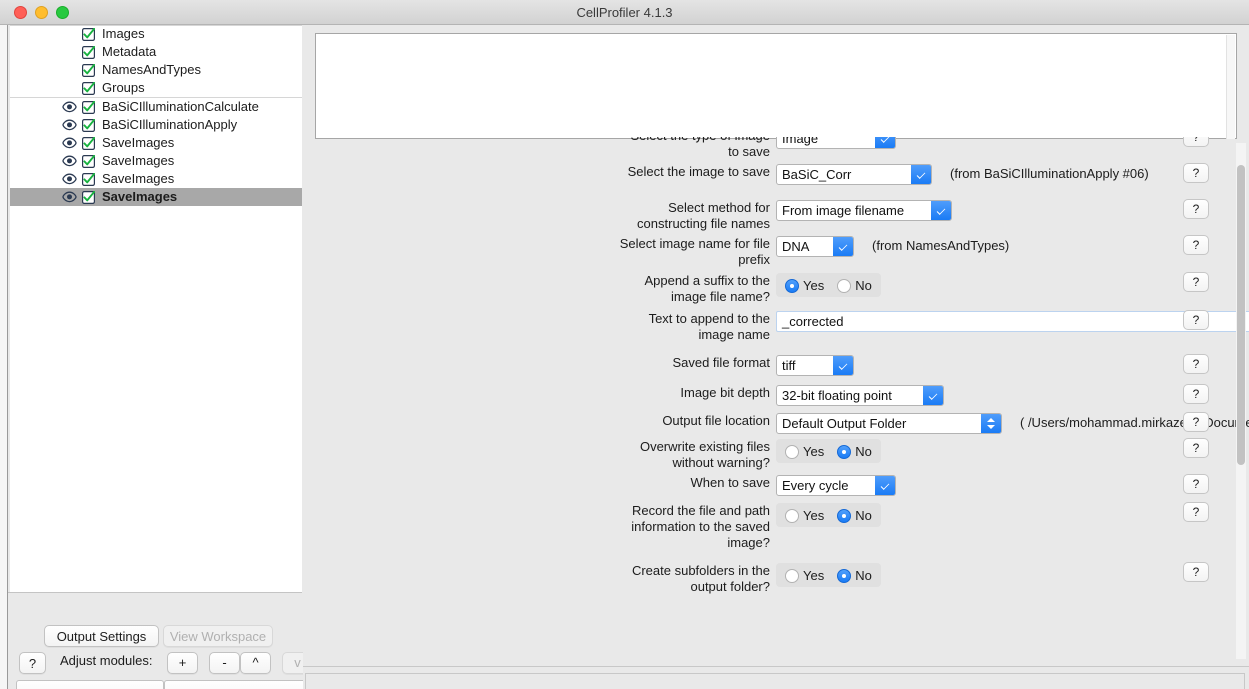 The image size is (1249, 689). I want to click on overwrite-existing-files-without-warning-option-yes: Yes, so click(804, 452).